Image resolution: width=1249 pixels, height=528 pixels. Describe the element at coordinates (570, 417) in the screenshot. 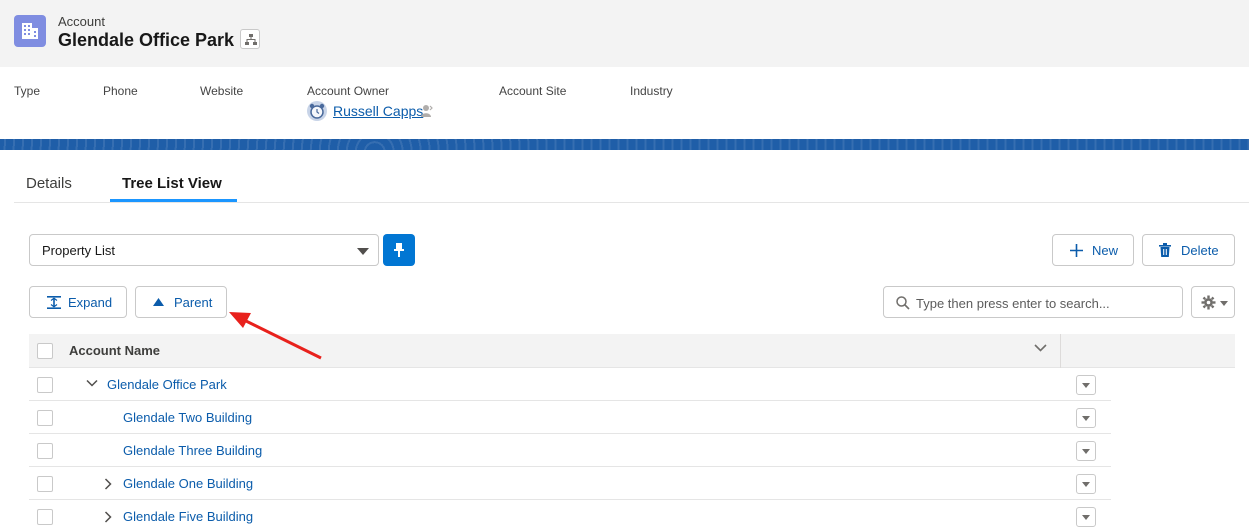

I see `table-row: Glendale Two Building` at that location.